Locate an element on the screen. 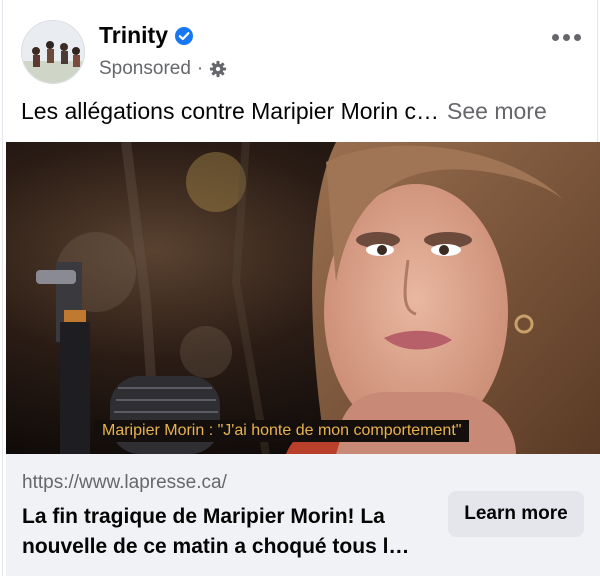  page-name-label: Trinity is located at coordinates (133, 35).